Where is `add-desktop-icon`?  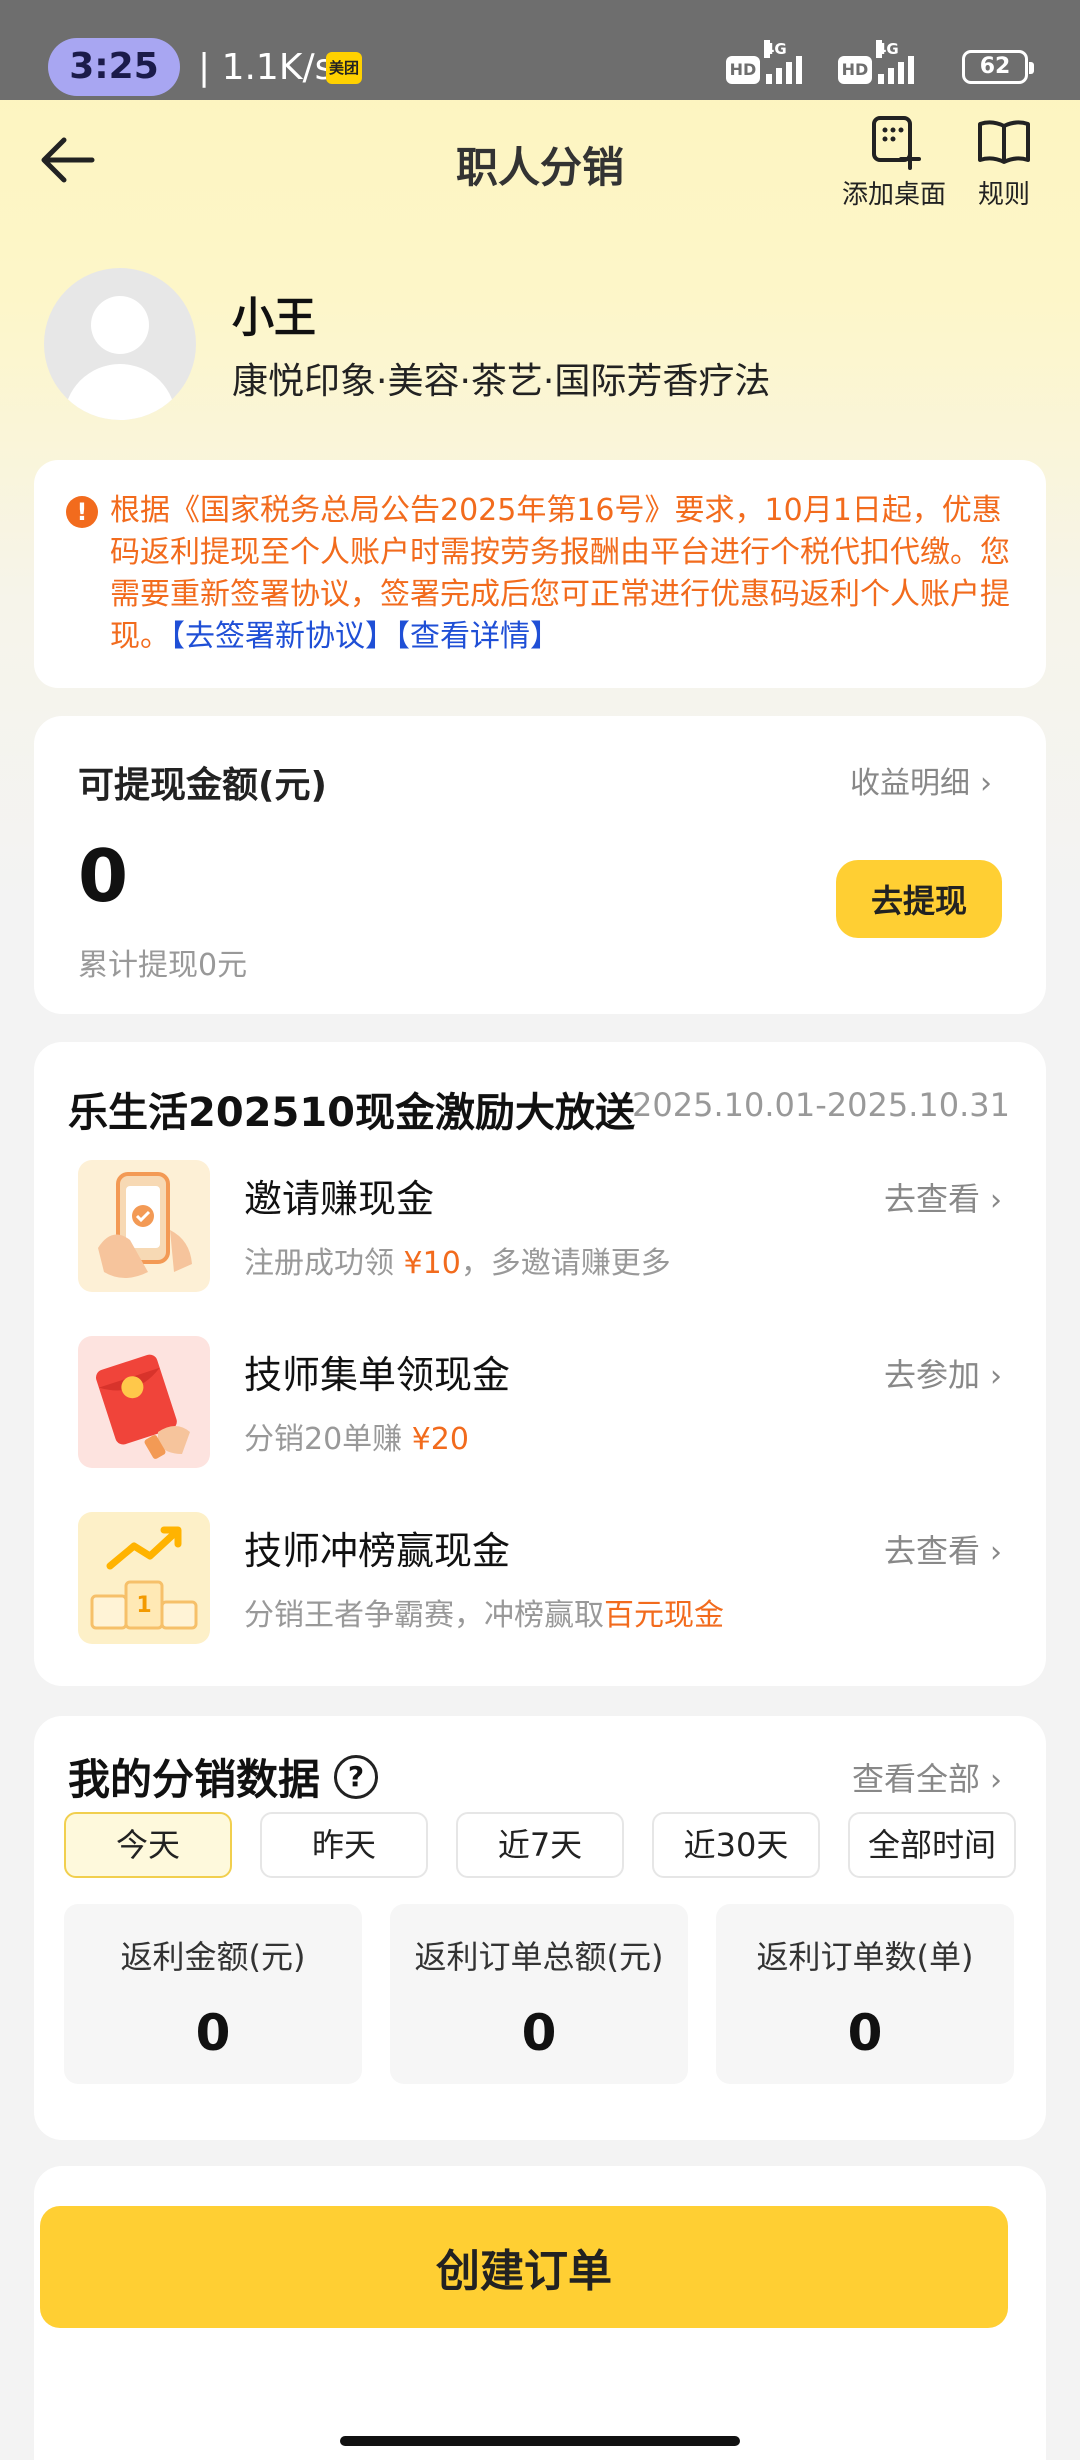 add-desktop-icon is located at coordinates (896, 143).